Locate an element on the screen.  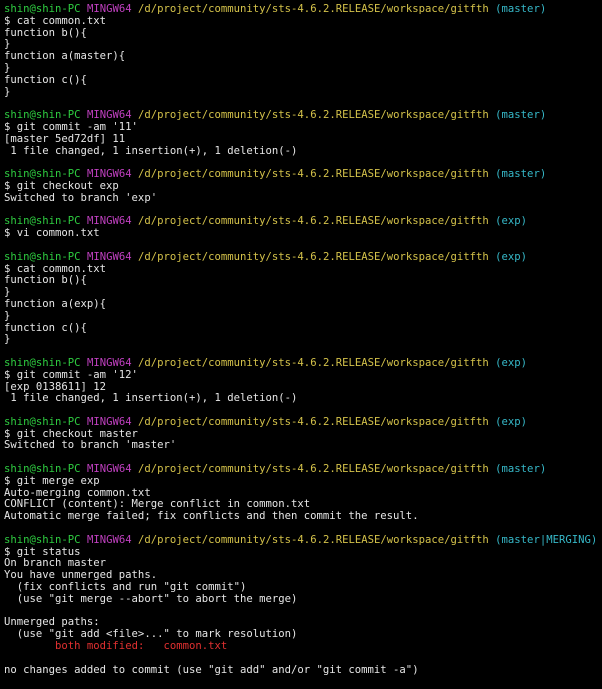
command-line: $ vi common.txt is located at coordinates (302, 233).